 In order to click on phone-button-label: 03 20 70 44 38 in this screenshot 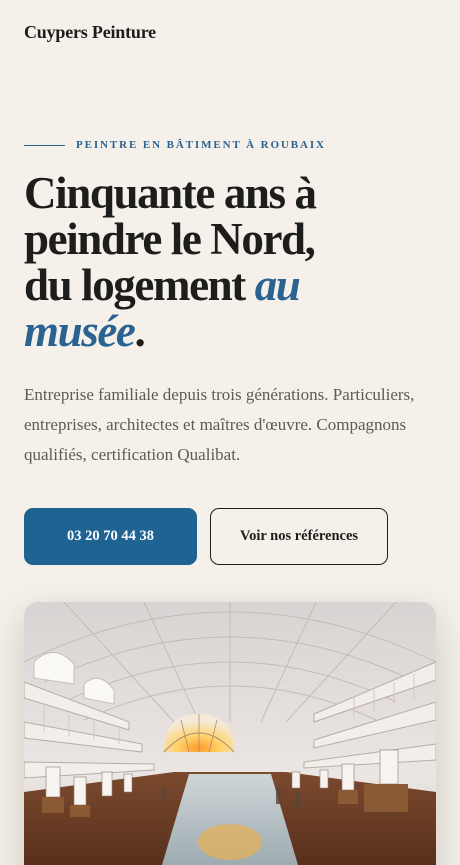, I will do `click(110, 536)`.